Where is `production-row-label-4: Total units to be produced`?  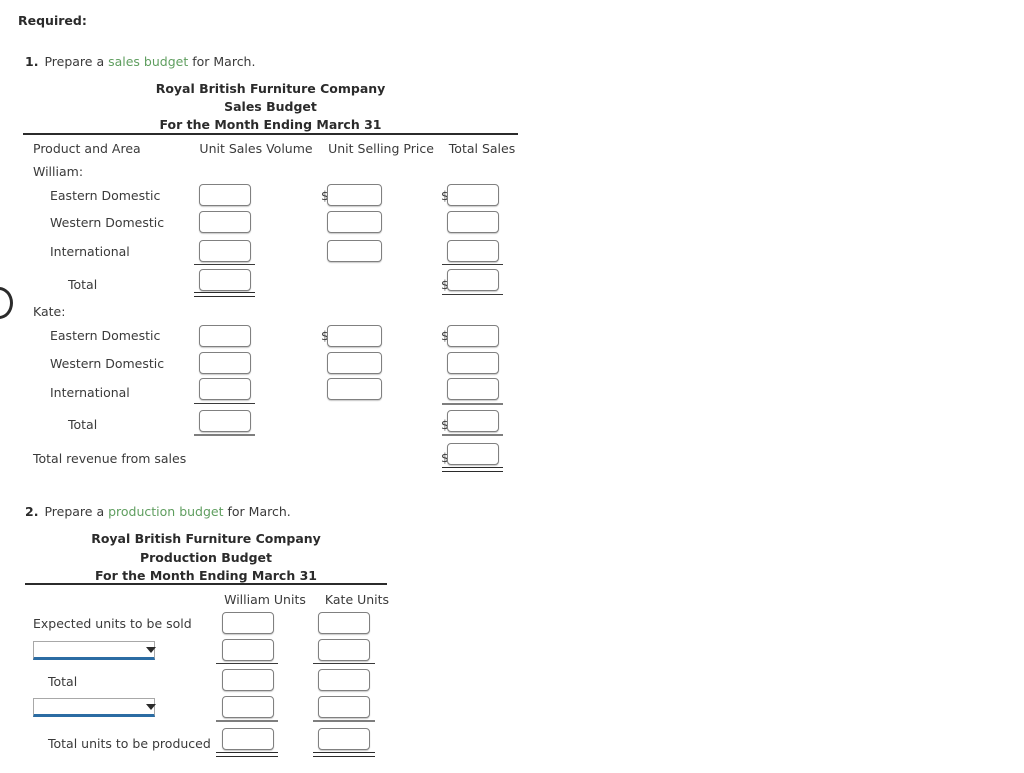 production-row-label-4: Total units to be produced is located at coordinates (129, 743).